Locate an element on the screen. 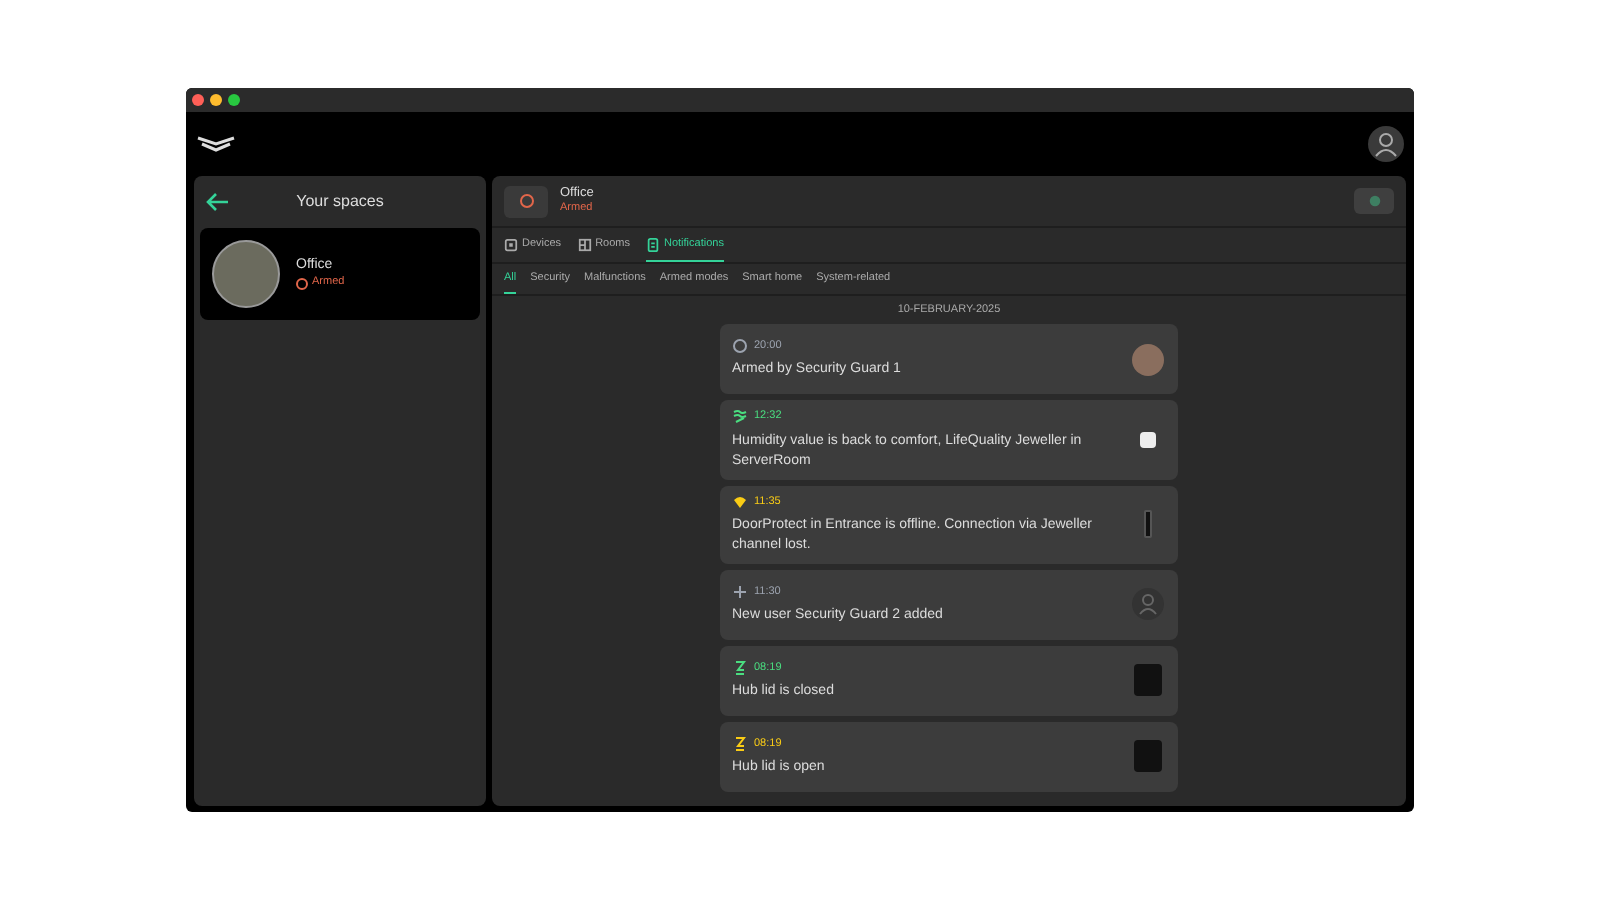 This screenshot has height=900, width=1600. sidebar-title: Your spaces is located at coordinates (340, 202).